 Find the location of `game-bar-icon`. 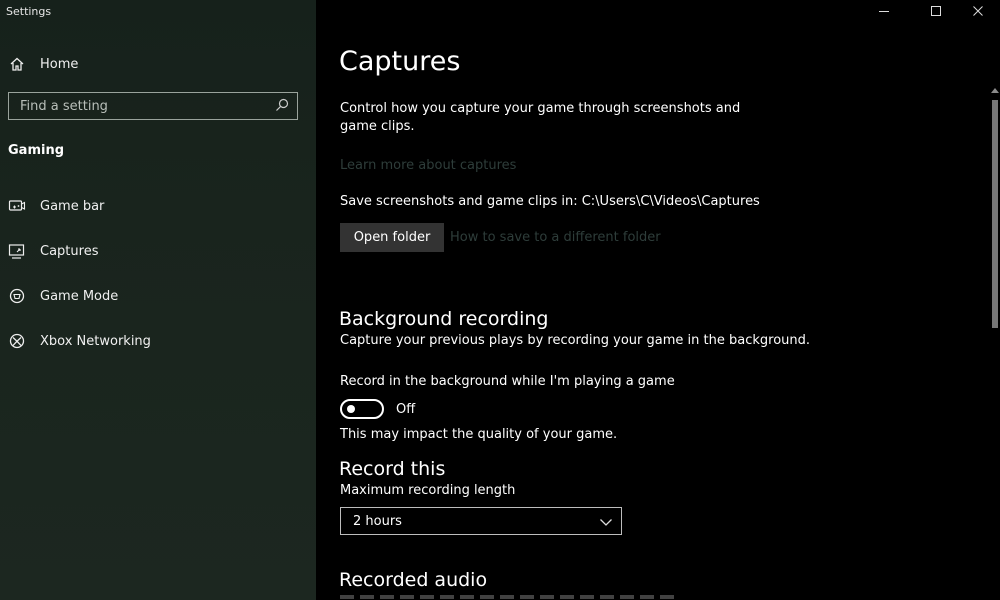

game-bar-icon is located at coordinates (17, 206).